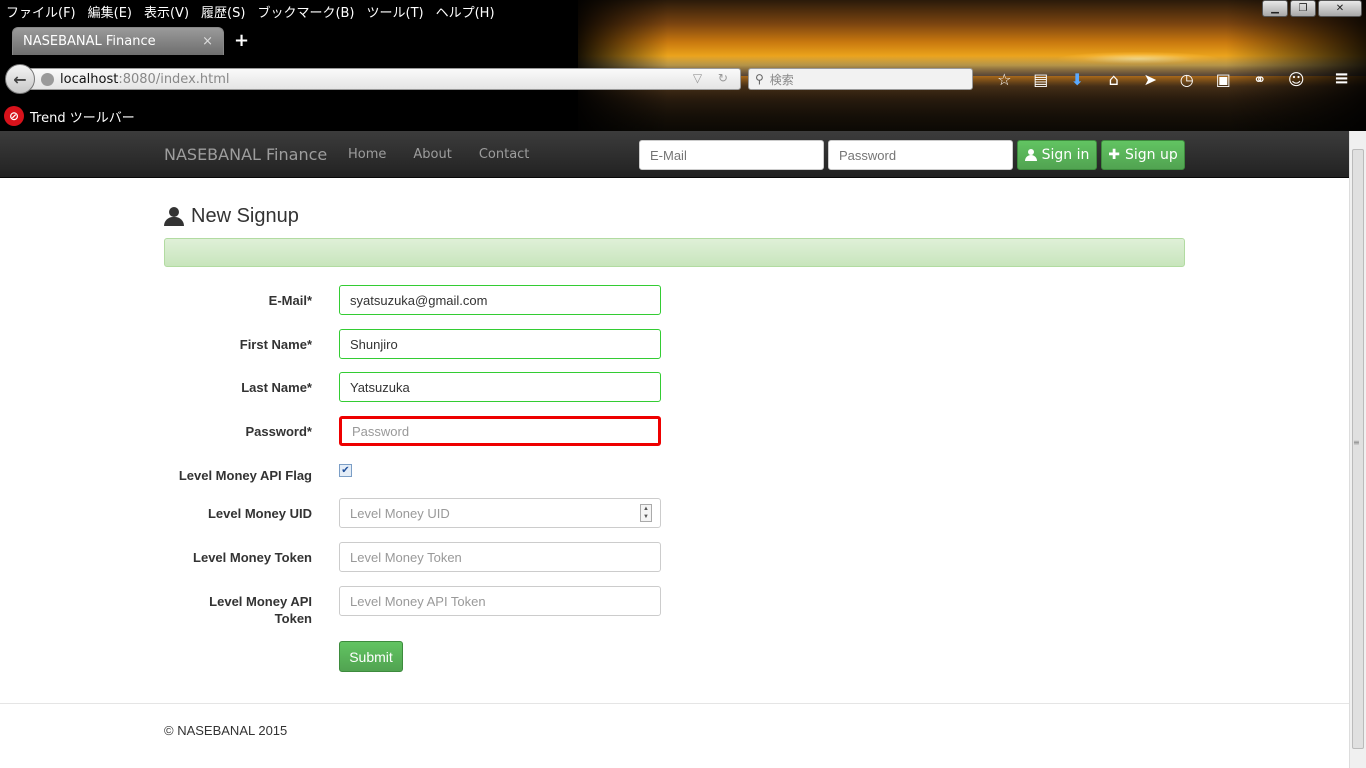  What do you see at coordinates (252, 557) in the screenshot?
I see `token-label: Level Money Token` at bounding box center [252, 557].